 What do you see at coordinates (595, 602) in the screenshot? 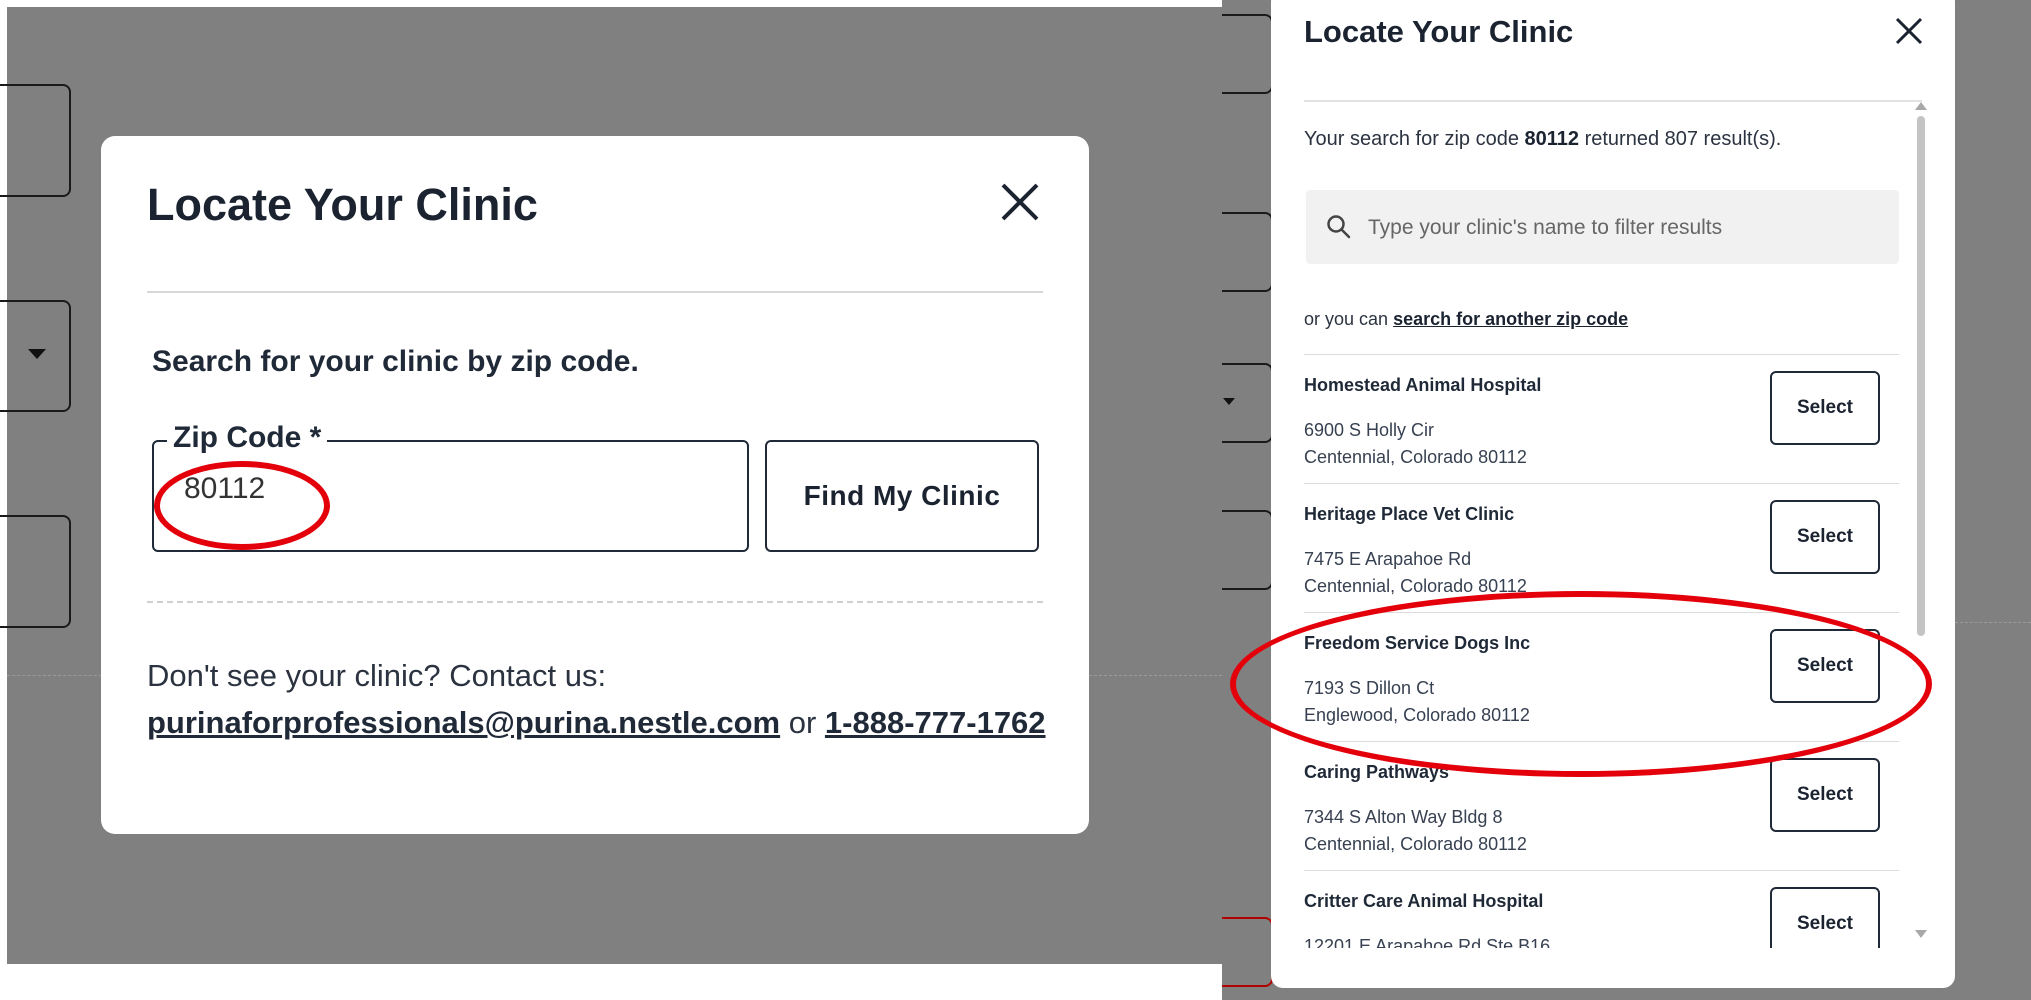
I see `dashed-divider` at bounding box center [595, 602].